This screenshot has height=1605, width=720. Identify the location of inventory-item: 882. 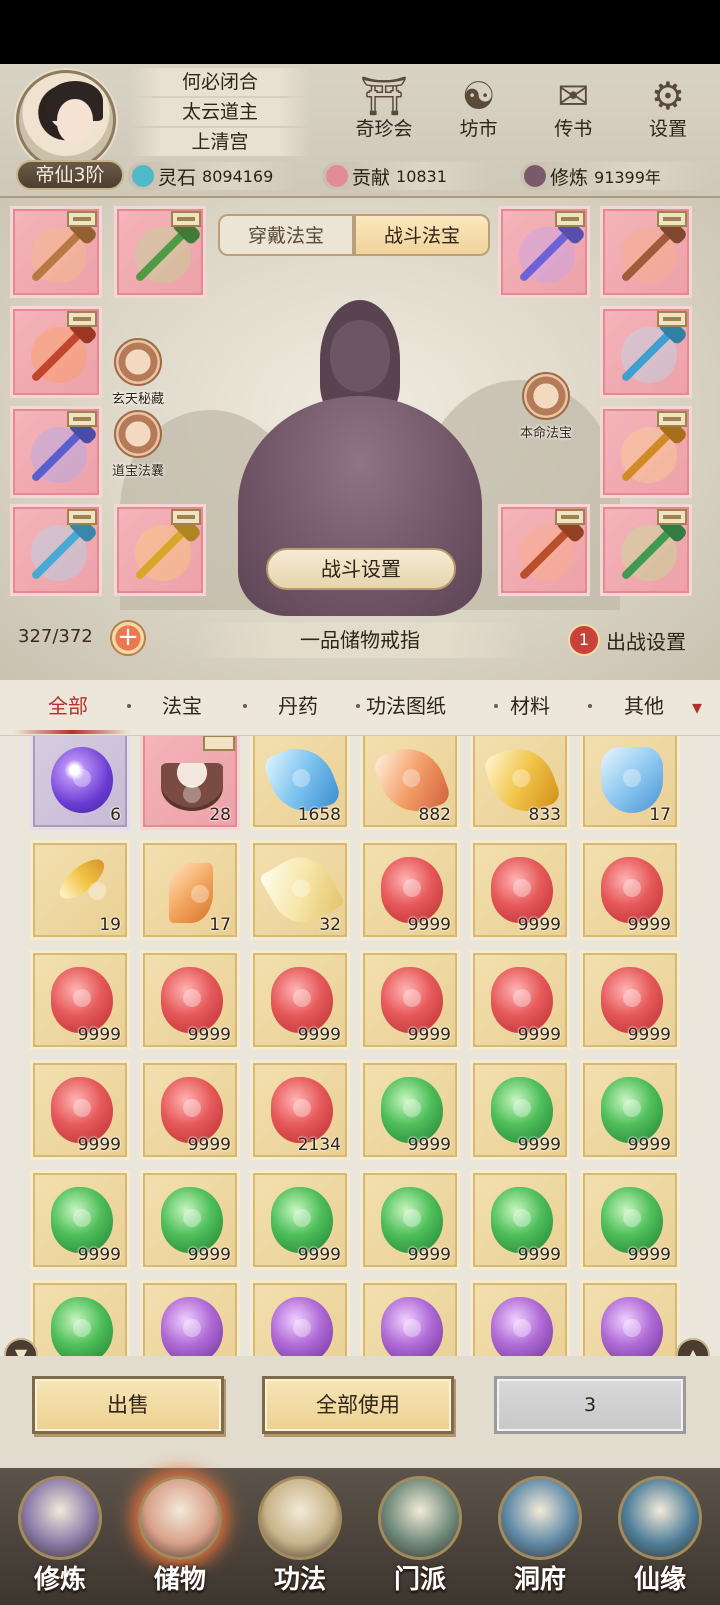
(410, 783).